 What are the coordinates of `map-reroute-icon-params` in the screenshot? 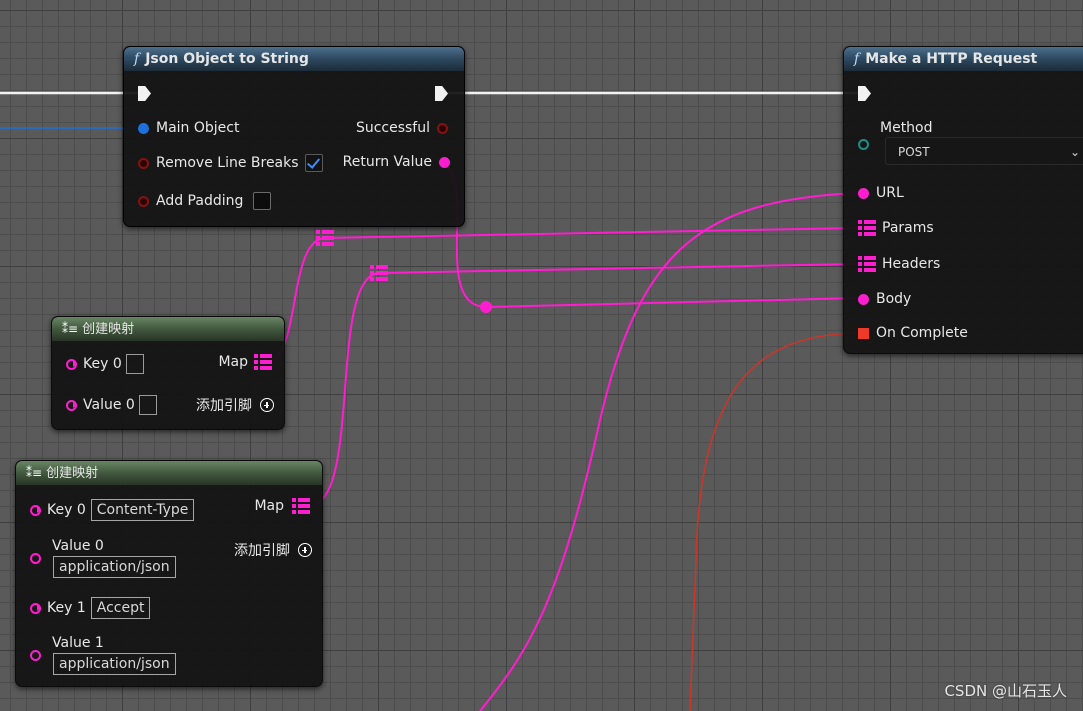 It's located at (325, 238).